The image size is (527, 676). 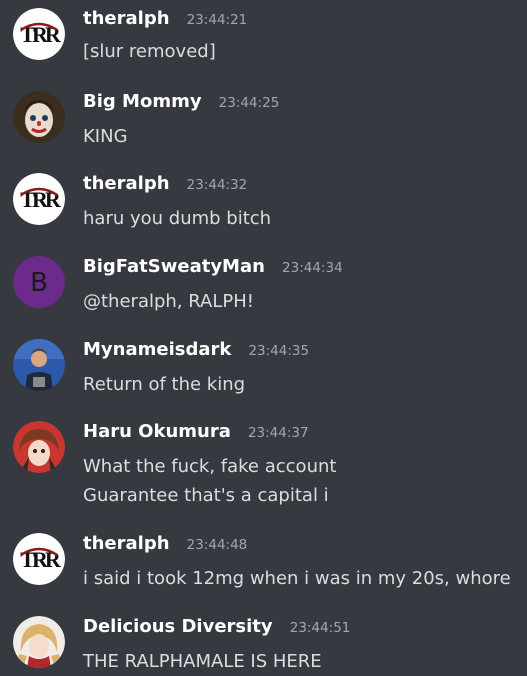 I want to click on letter-b-avatar: B, so click(x=39, y=282).